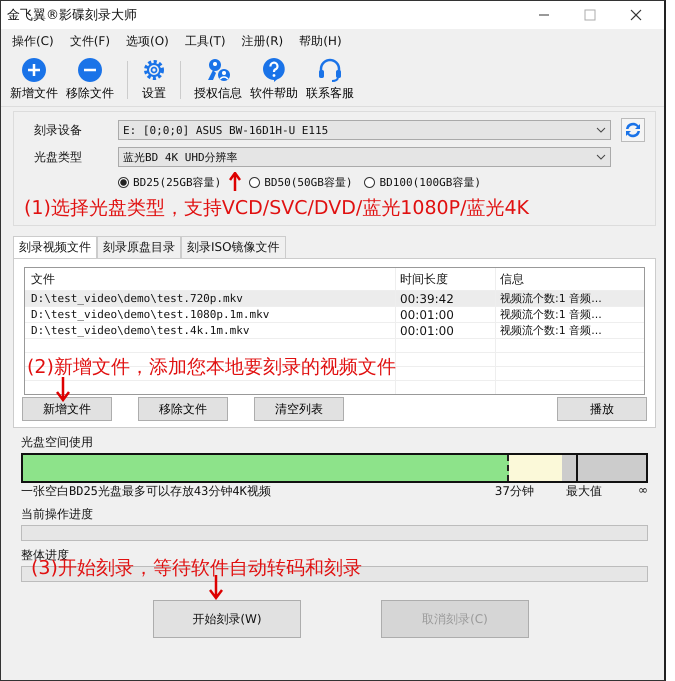  I want to click on toolbar-button: 联系客服, so click(330, 79).